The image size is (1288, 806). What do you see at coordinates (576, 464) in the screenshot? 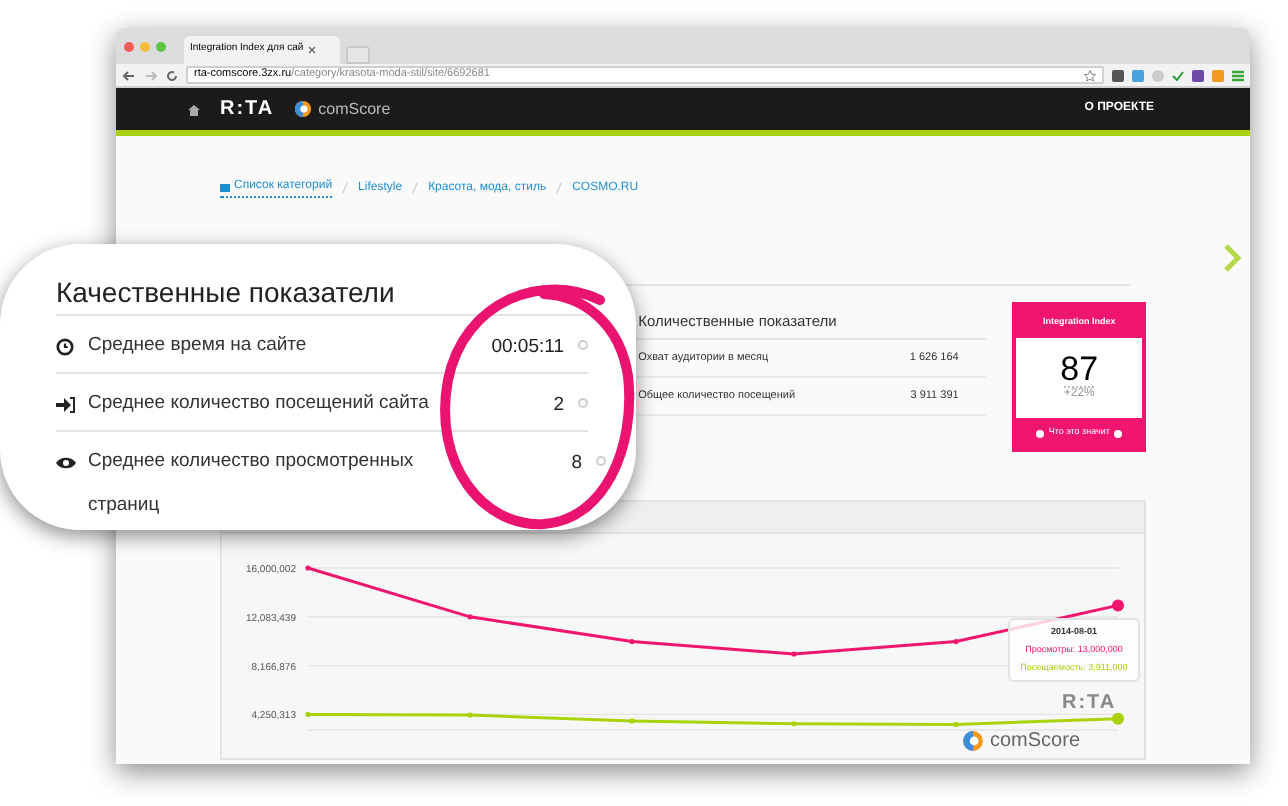
I see `metric-value: 8` at bounding box center [576, 464].